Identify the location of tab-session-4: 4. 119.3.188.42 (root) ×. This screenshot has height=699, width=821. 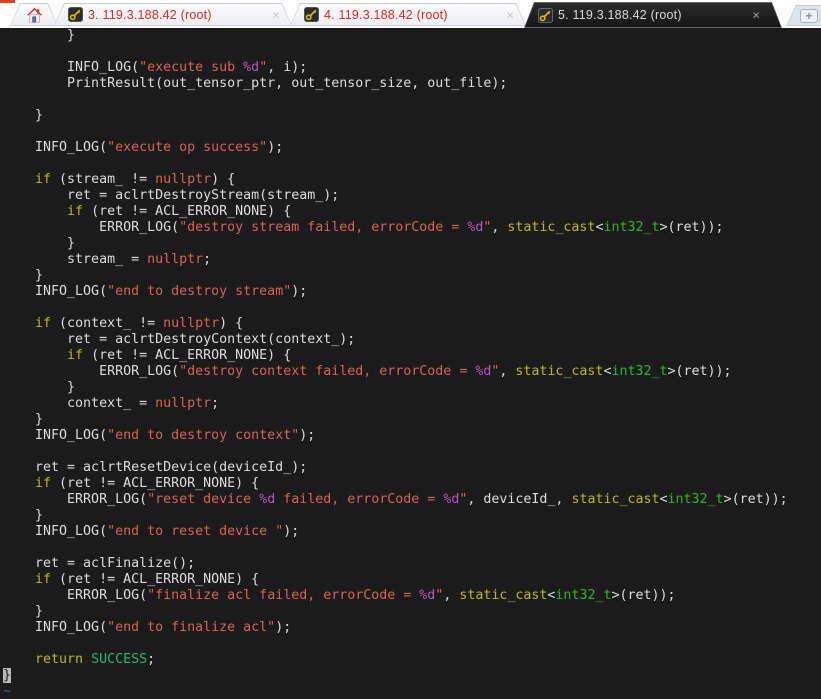
(408, 14).